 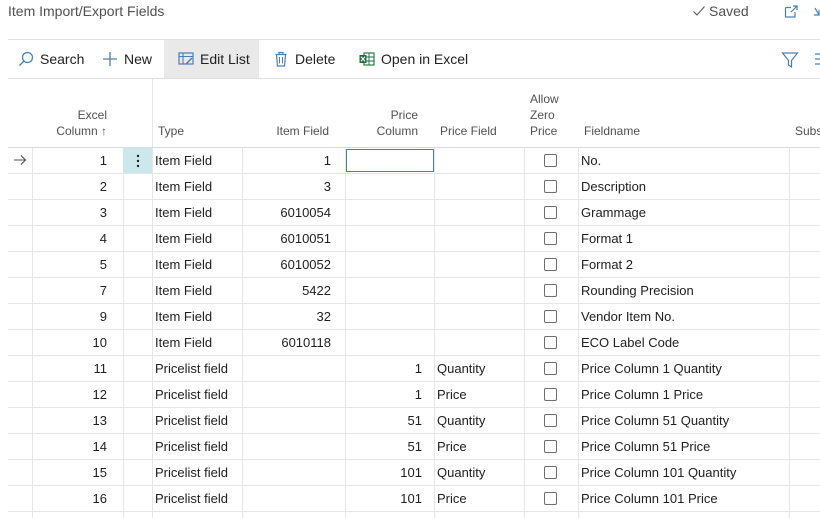 I want to click on fieldname-cell: Format 1, so click(x=683, y=238).